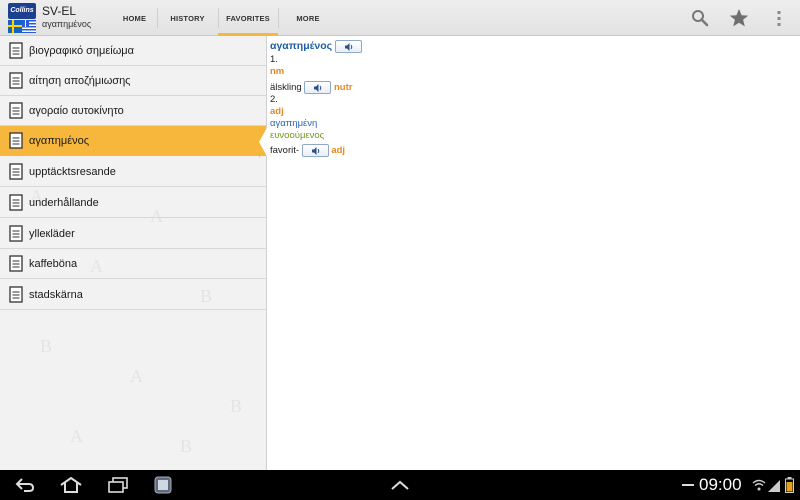  Describe the element at coordinates (286, 88) in the screenshot. I see `translation: älskling` at that location.